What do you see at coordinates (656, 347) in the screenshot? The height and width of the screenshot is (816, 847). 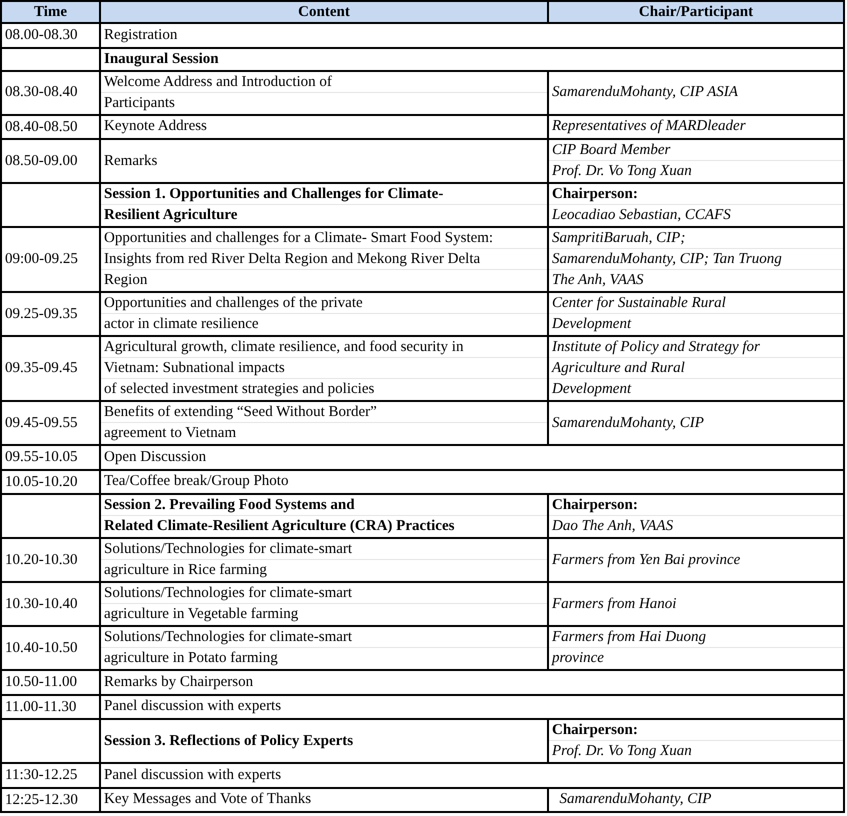 I see `participant-name: Institute of Policy and Strategy for` at bounding box center [656, 347].